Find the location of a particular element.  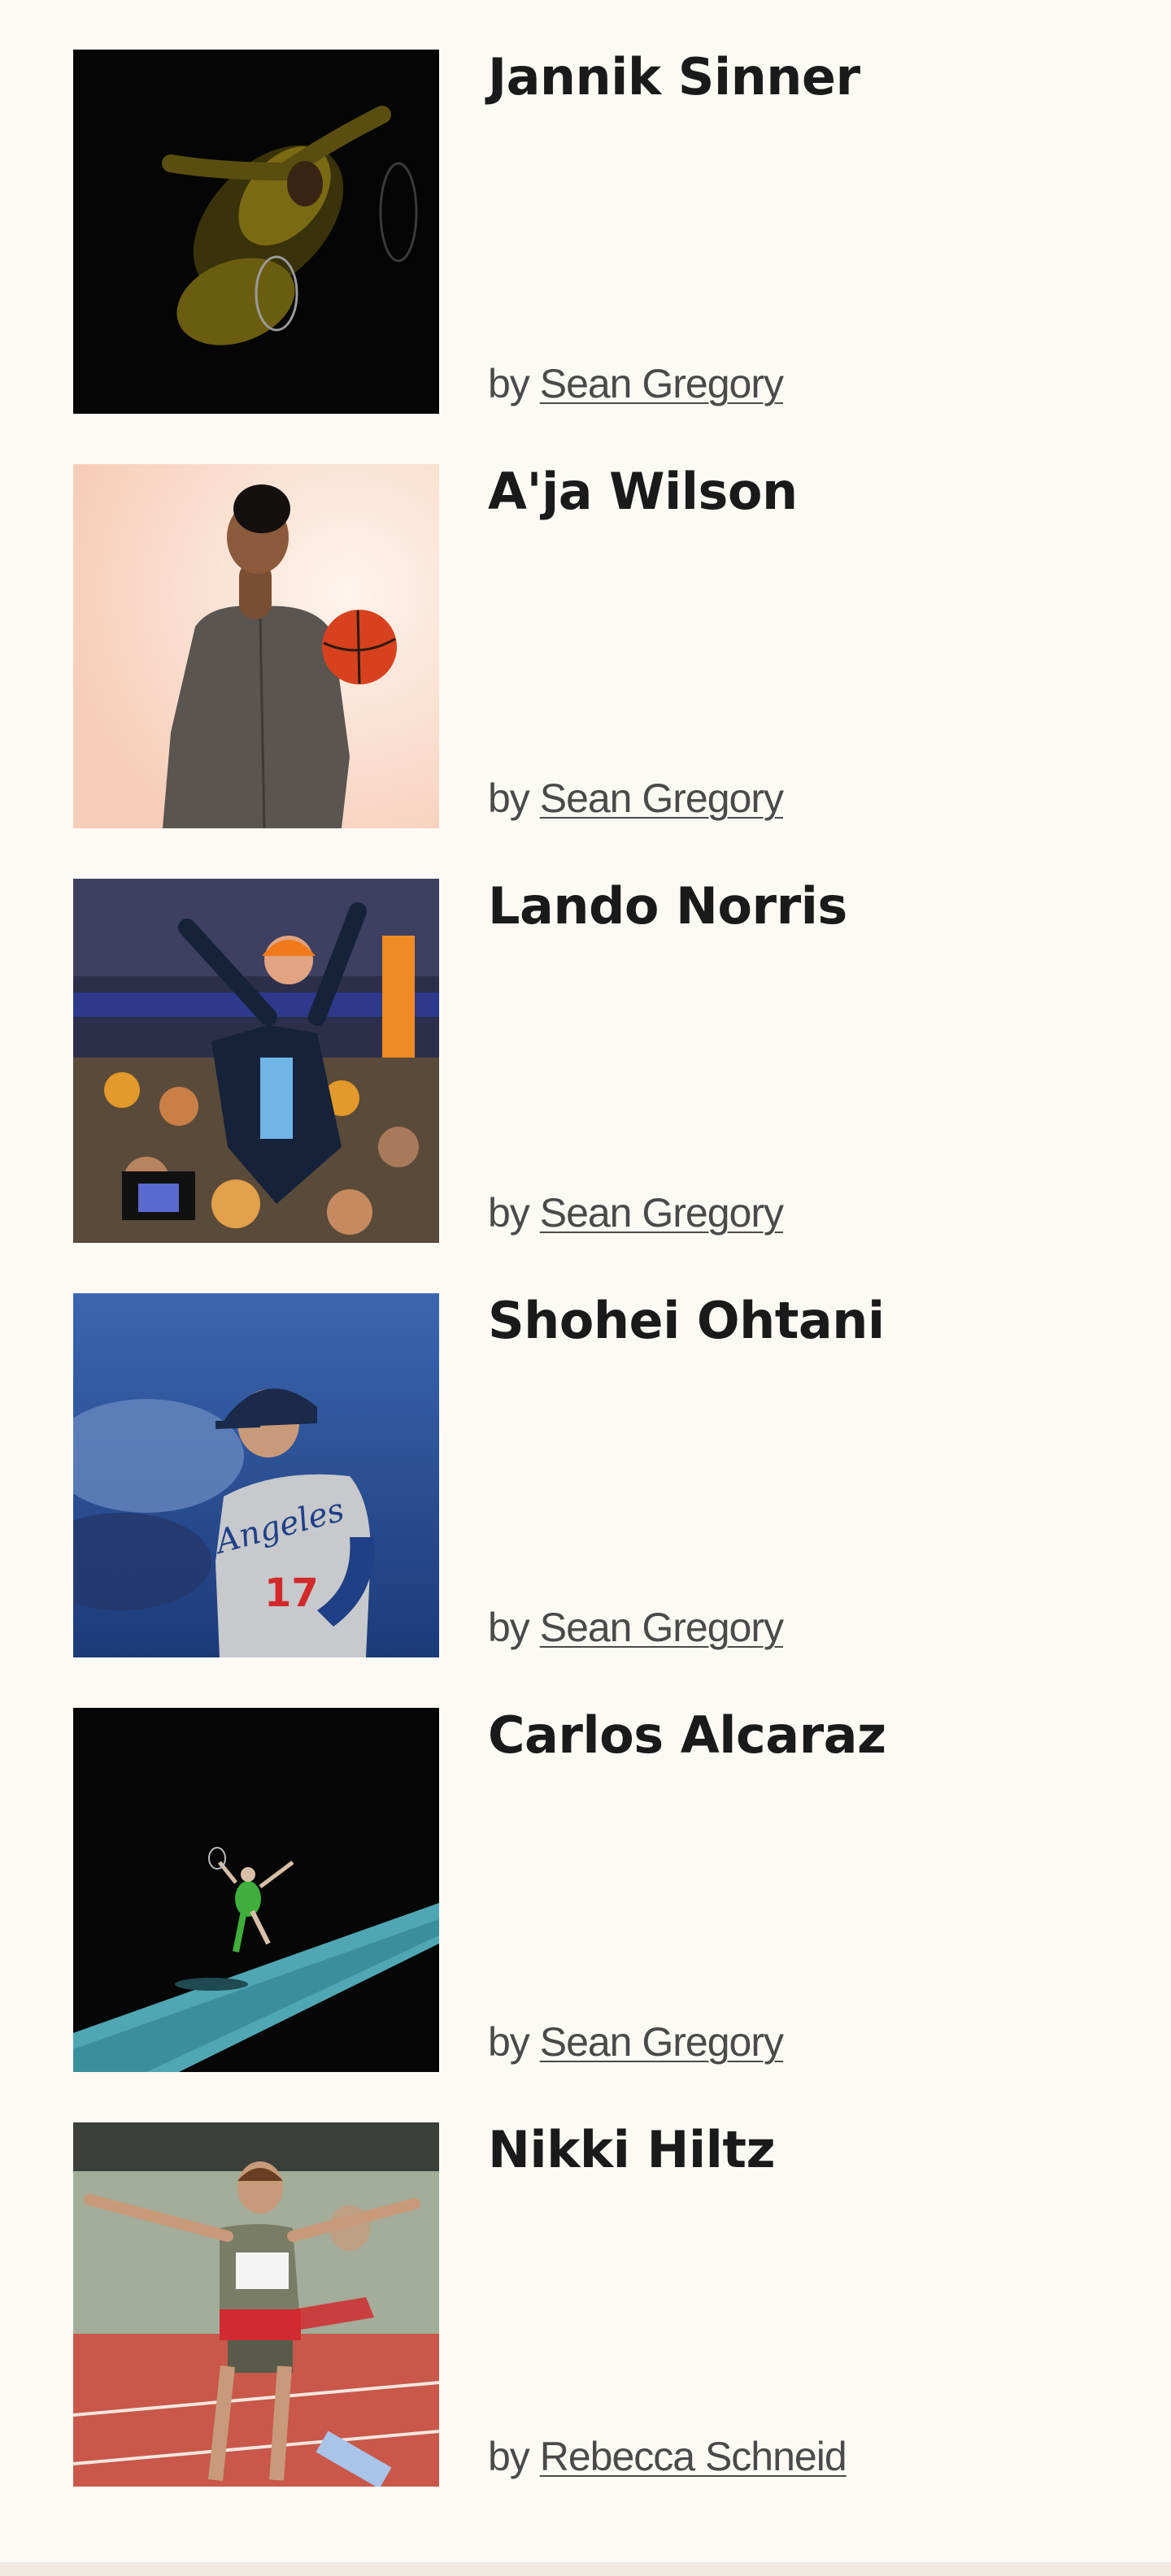

article-thumbnail: Angeles 17 is located at coordinates (256, 1475).